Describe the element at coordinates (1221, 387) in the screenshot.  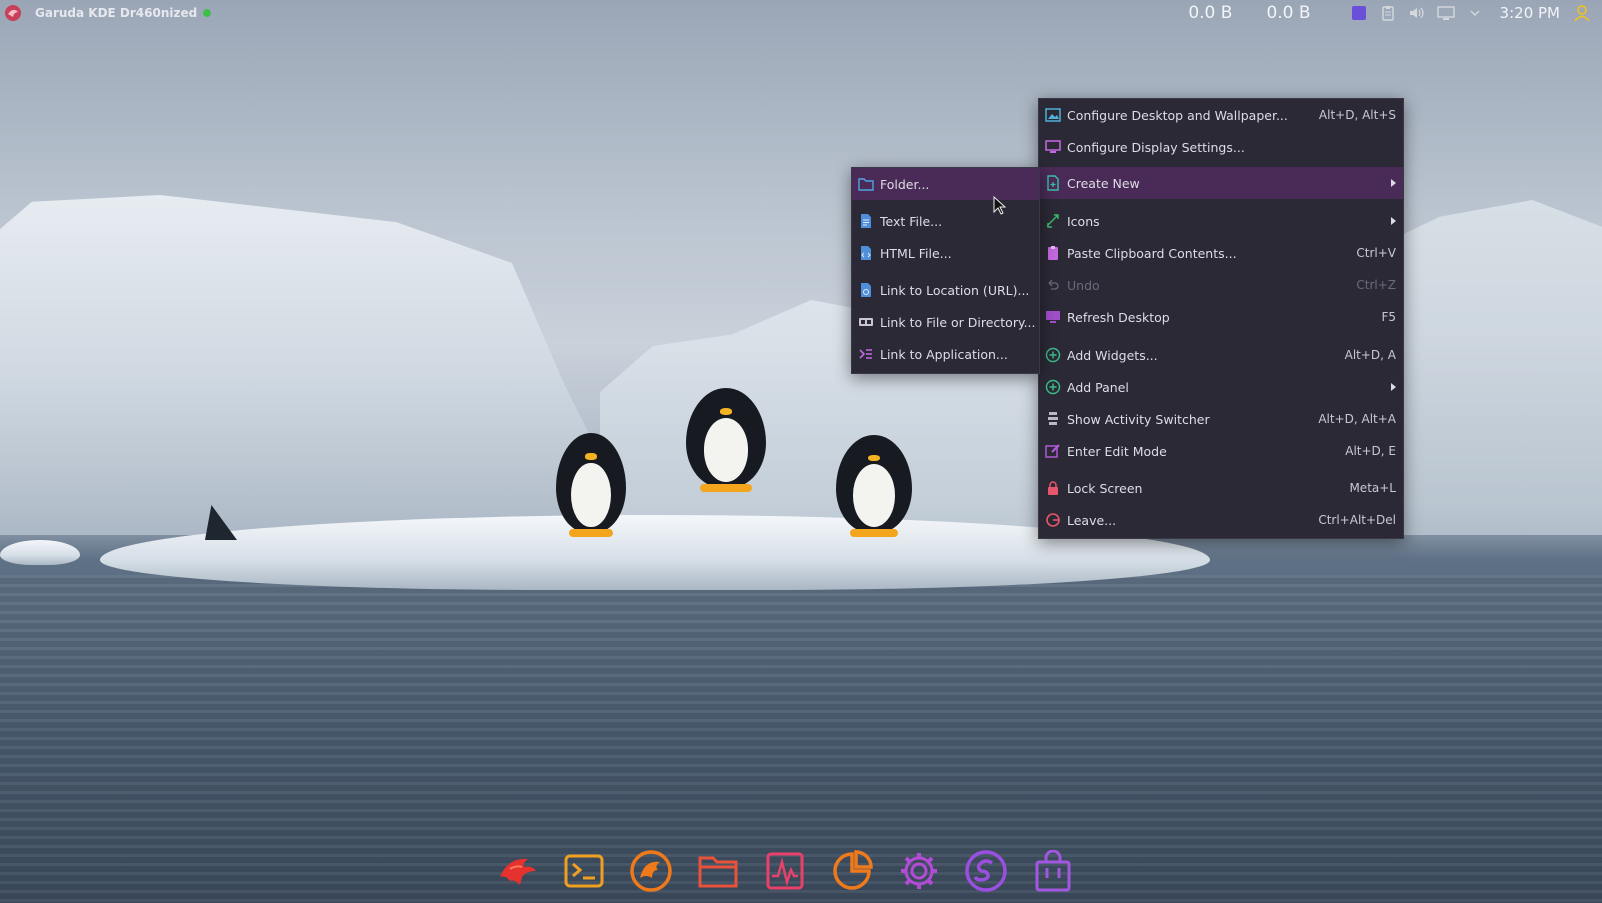
I see `menu-item-add-panel: Add Panel` at that location.